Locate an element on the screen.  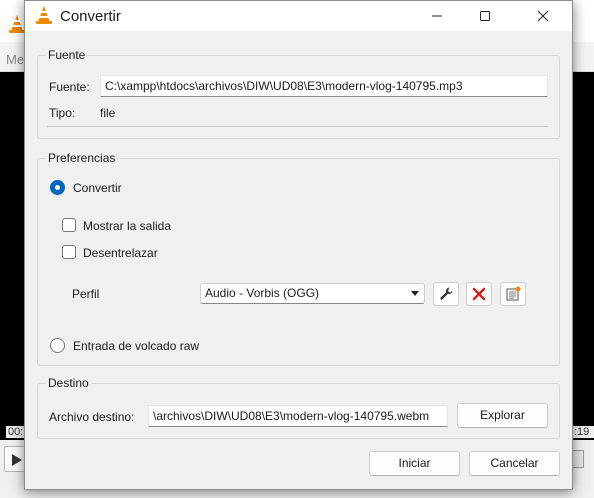
maximize-button is located at coordinates (485, 16).